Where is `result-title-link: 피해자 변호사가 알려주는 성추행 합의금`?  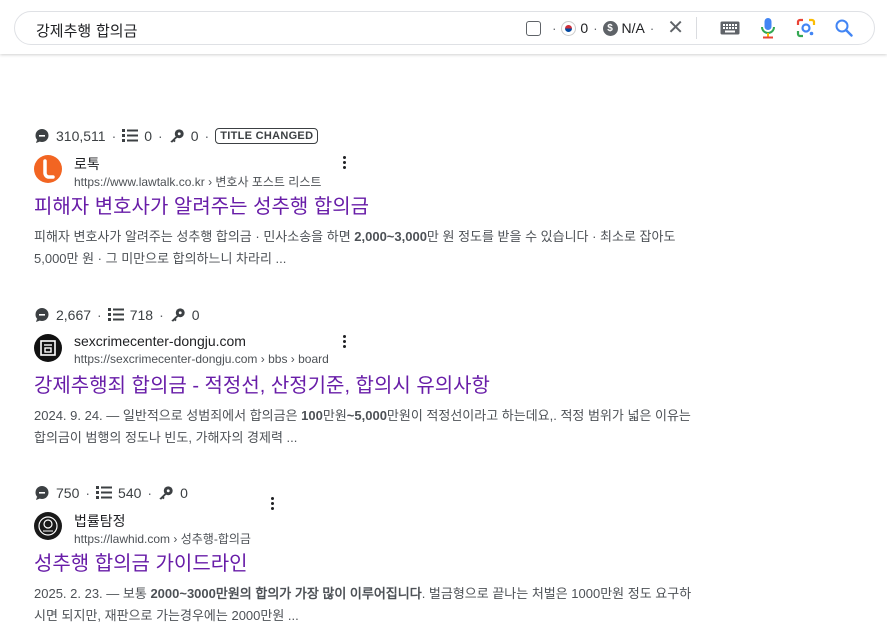 result-title-link: 피해자 변호사가 알려주는 성추행 합의금 is located at coordinates (364, 207).